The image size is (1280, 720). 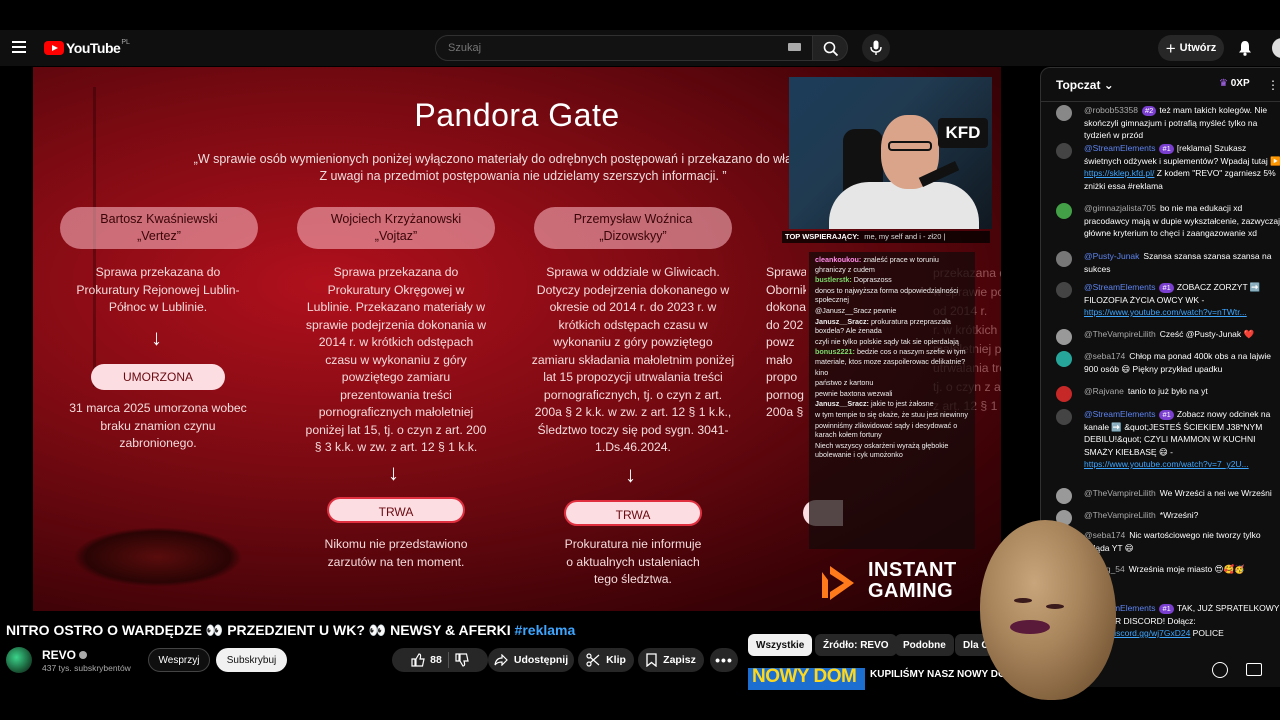 What do you see at coordinates (1198, 48) in the screenshot?
I see `create-label: Utwórz` at bounding box center [1198, 48].